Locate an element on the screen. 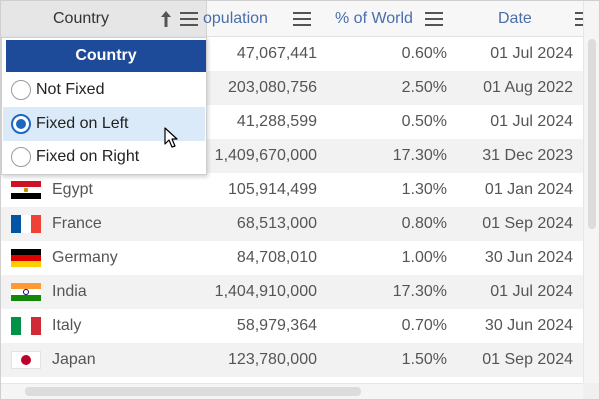  header-percent-world-label: % of World is located at coordinates (374, 18).